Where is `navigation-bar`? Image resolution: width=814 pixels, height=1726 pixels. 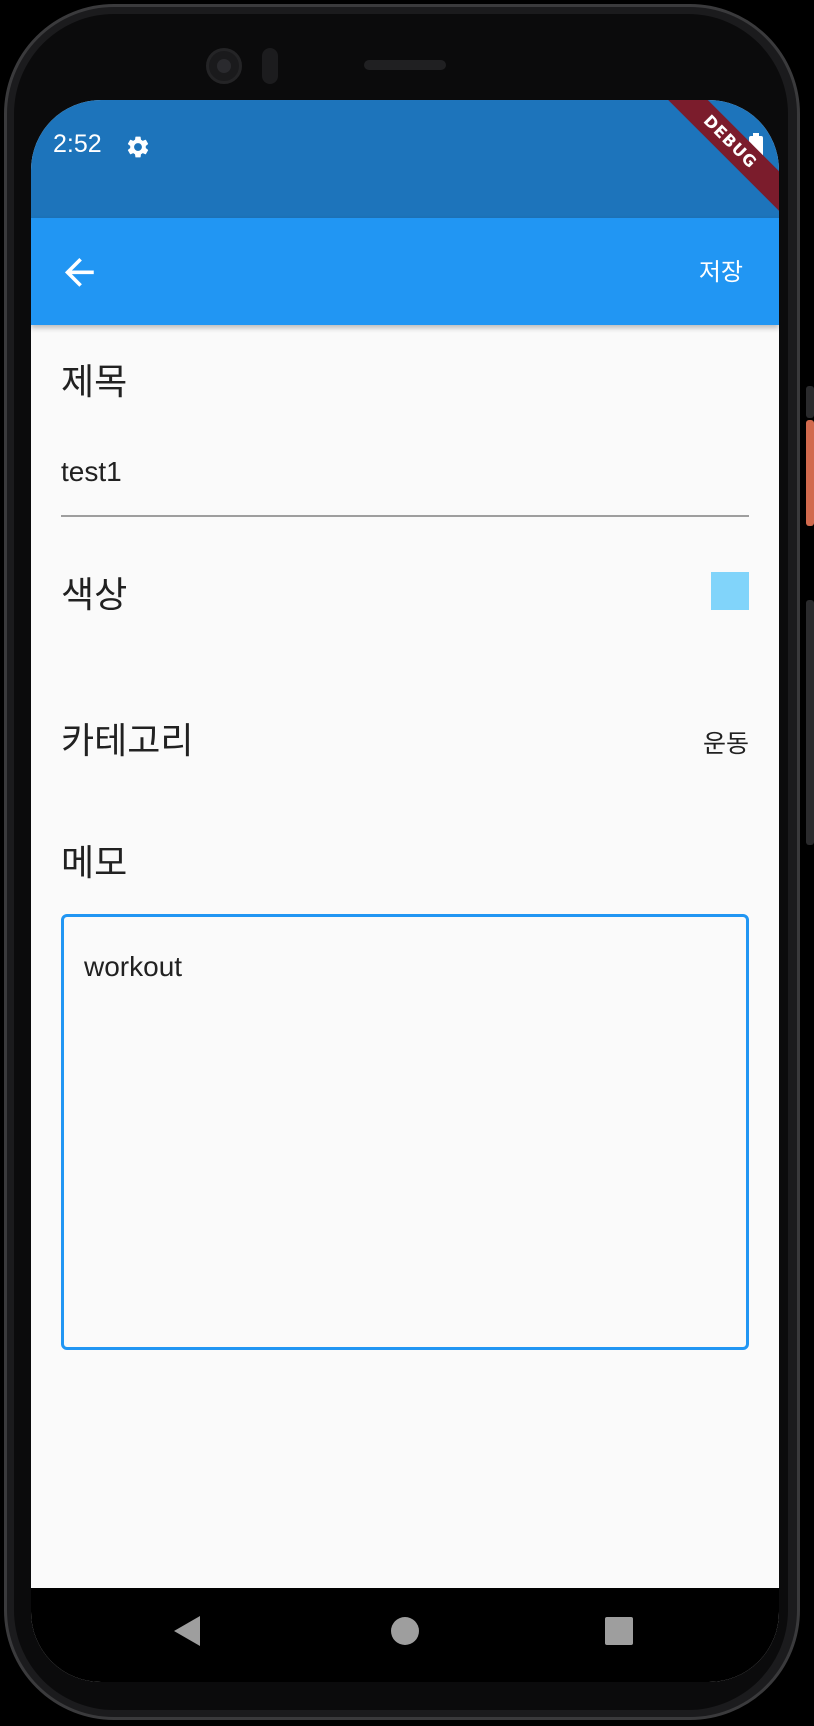 navigation-bar is located at coordinates (405, 1635).